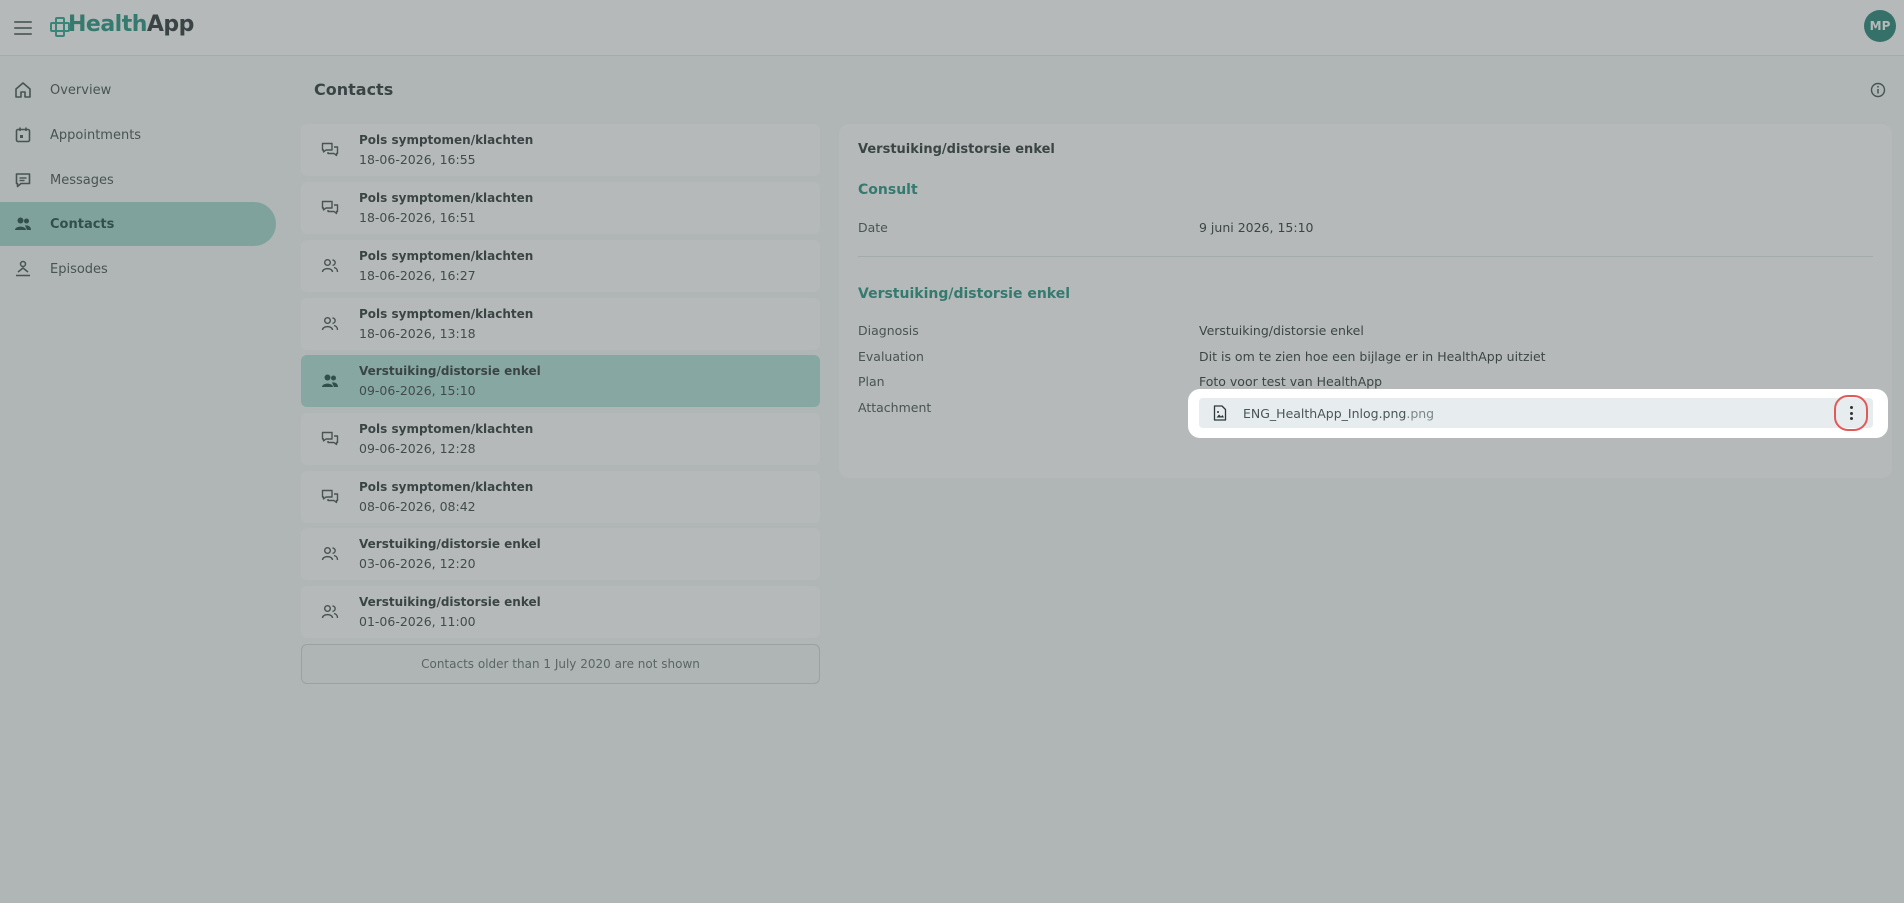  I want to click on date-value: 9 juni 2026, 15:10, so click(1256, 227).